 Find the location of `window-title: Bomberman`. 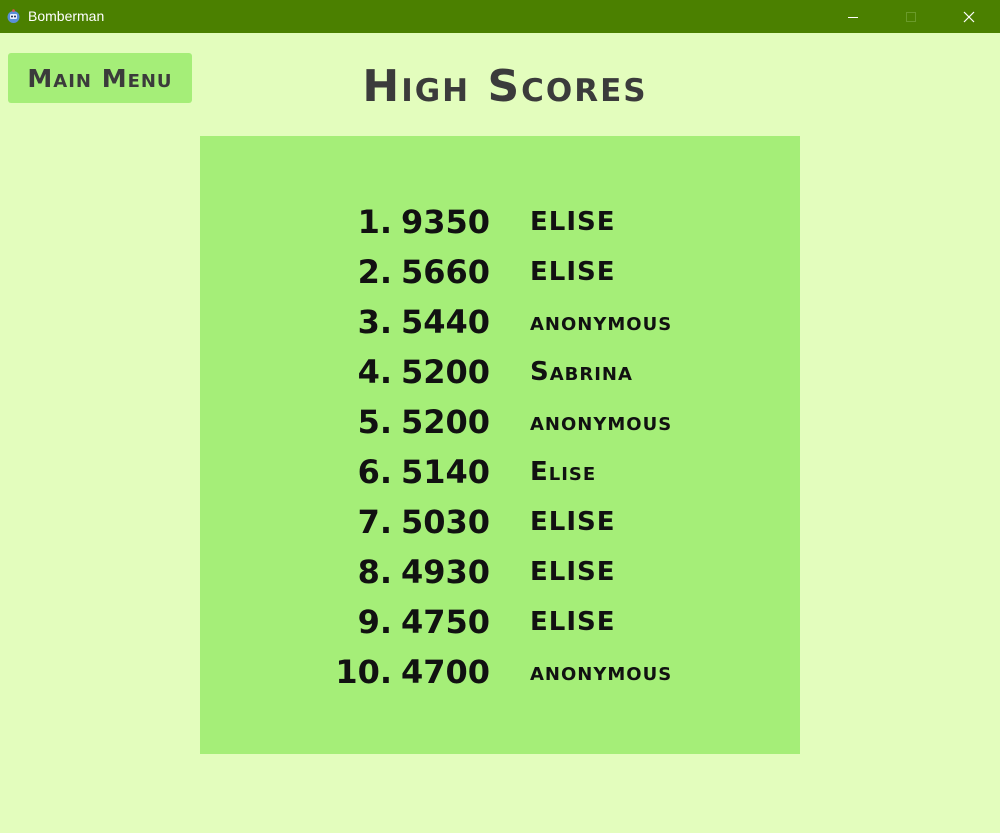

window-title: Bomberman is located at coordinates (66, 16).